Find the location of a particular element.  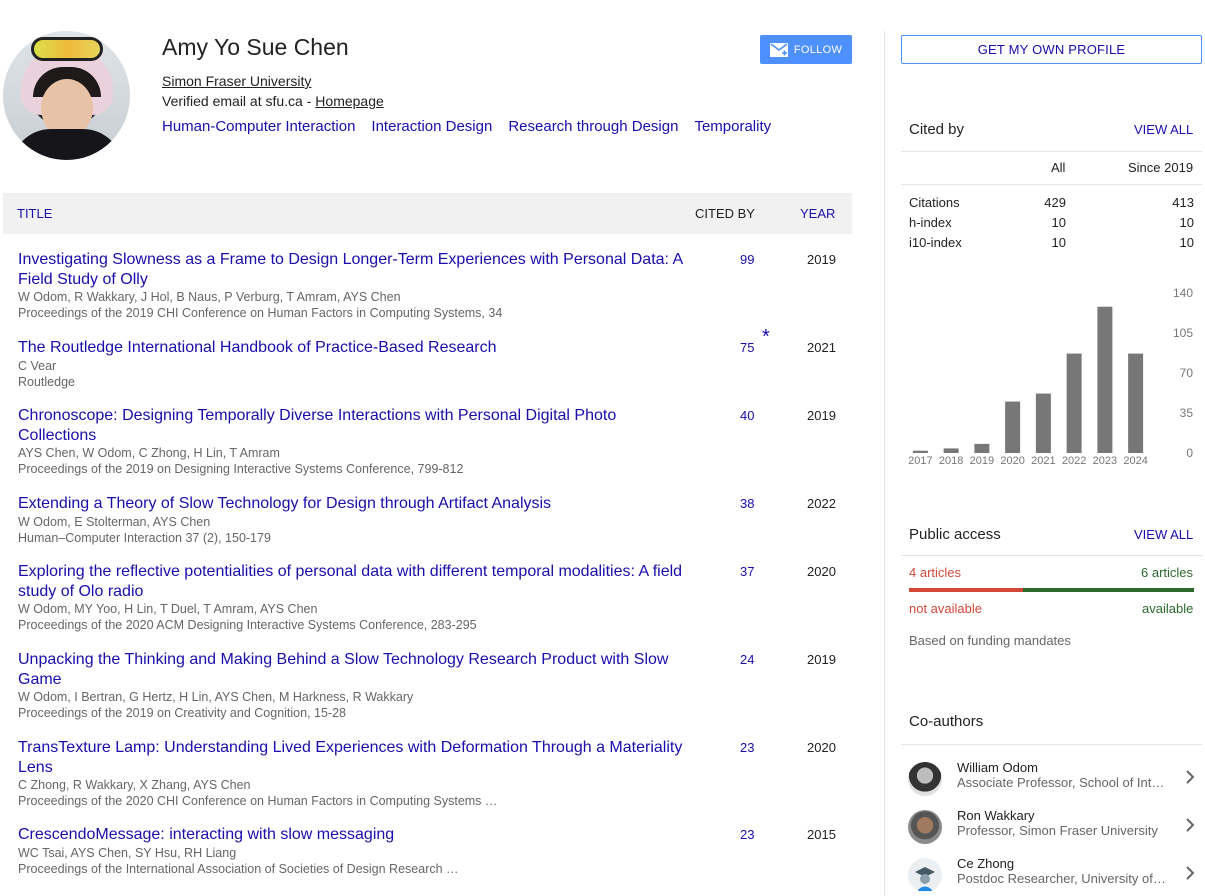

profile-photo is located at coordinates (66, 95).